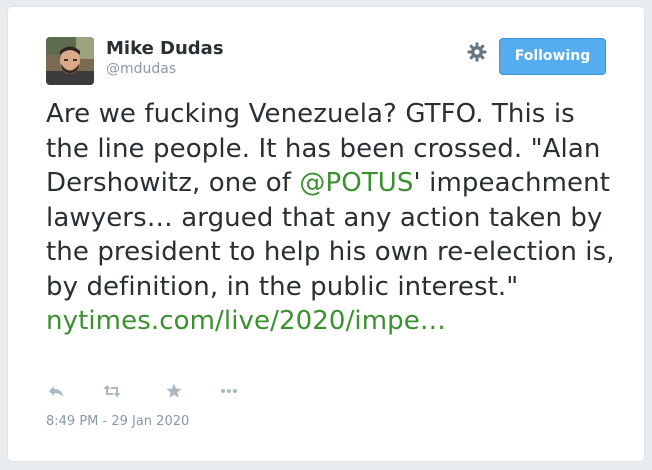  What do you see at coordinates (56, 391) in the screenshot?
I see `reply-icon` at bounding box center [56, 391].